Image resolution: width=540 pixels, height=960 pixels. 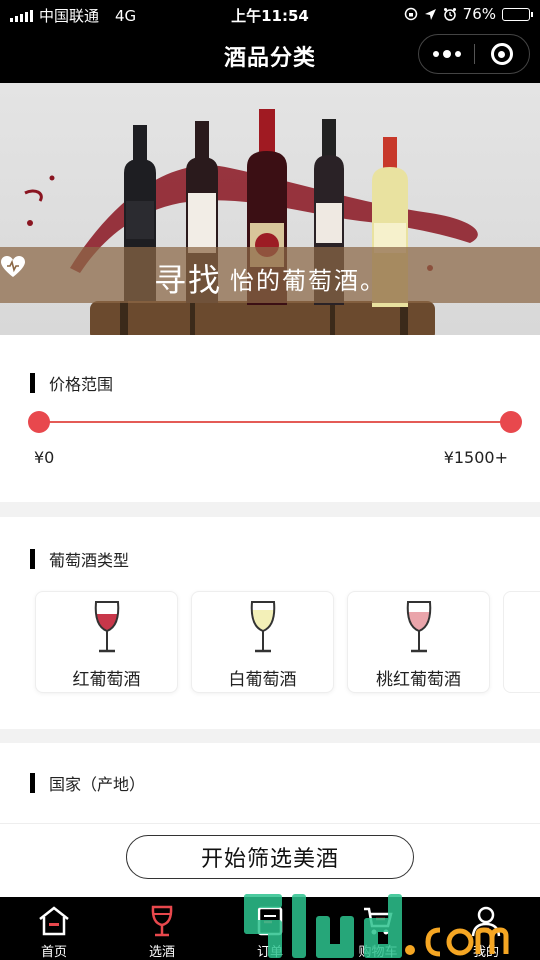 I want to click on banner-slogan-part2: 怡的葡萄酒。, so click(x=308, y=280).